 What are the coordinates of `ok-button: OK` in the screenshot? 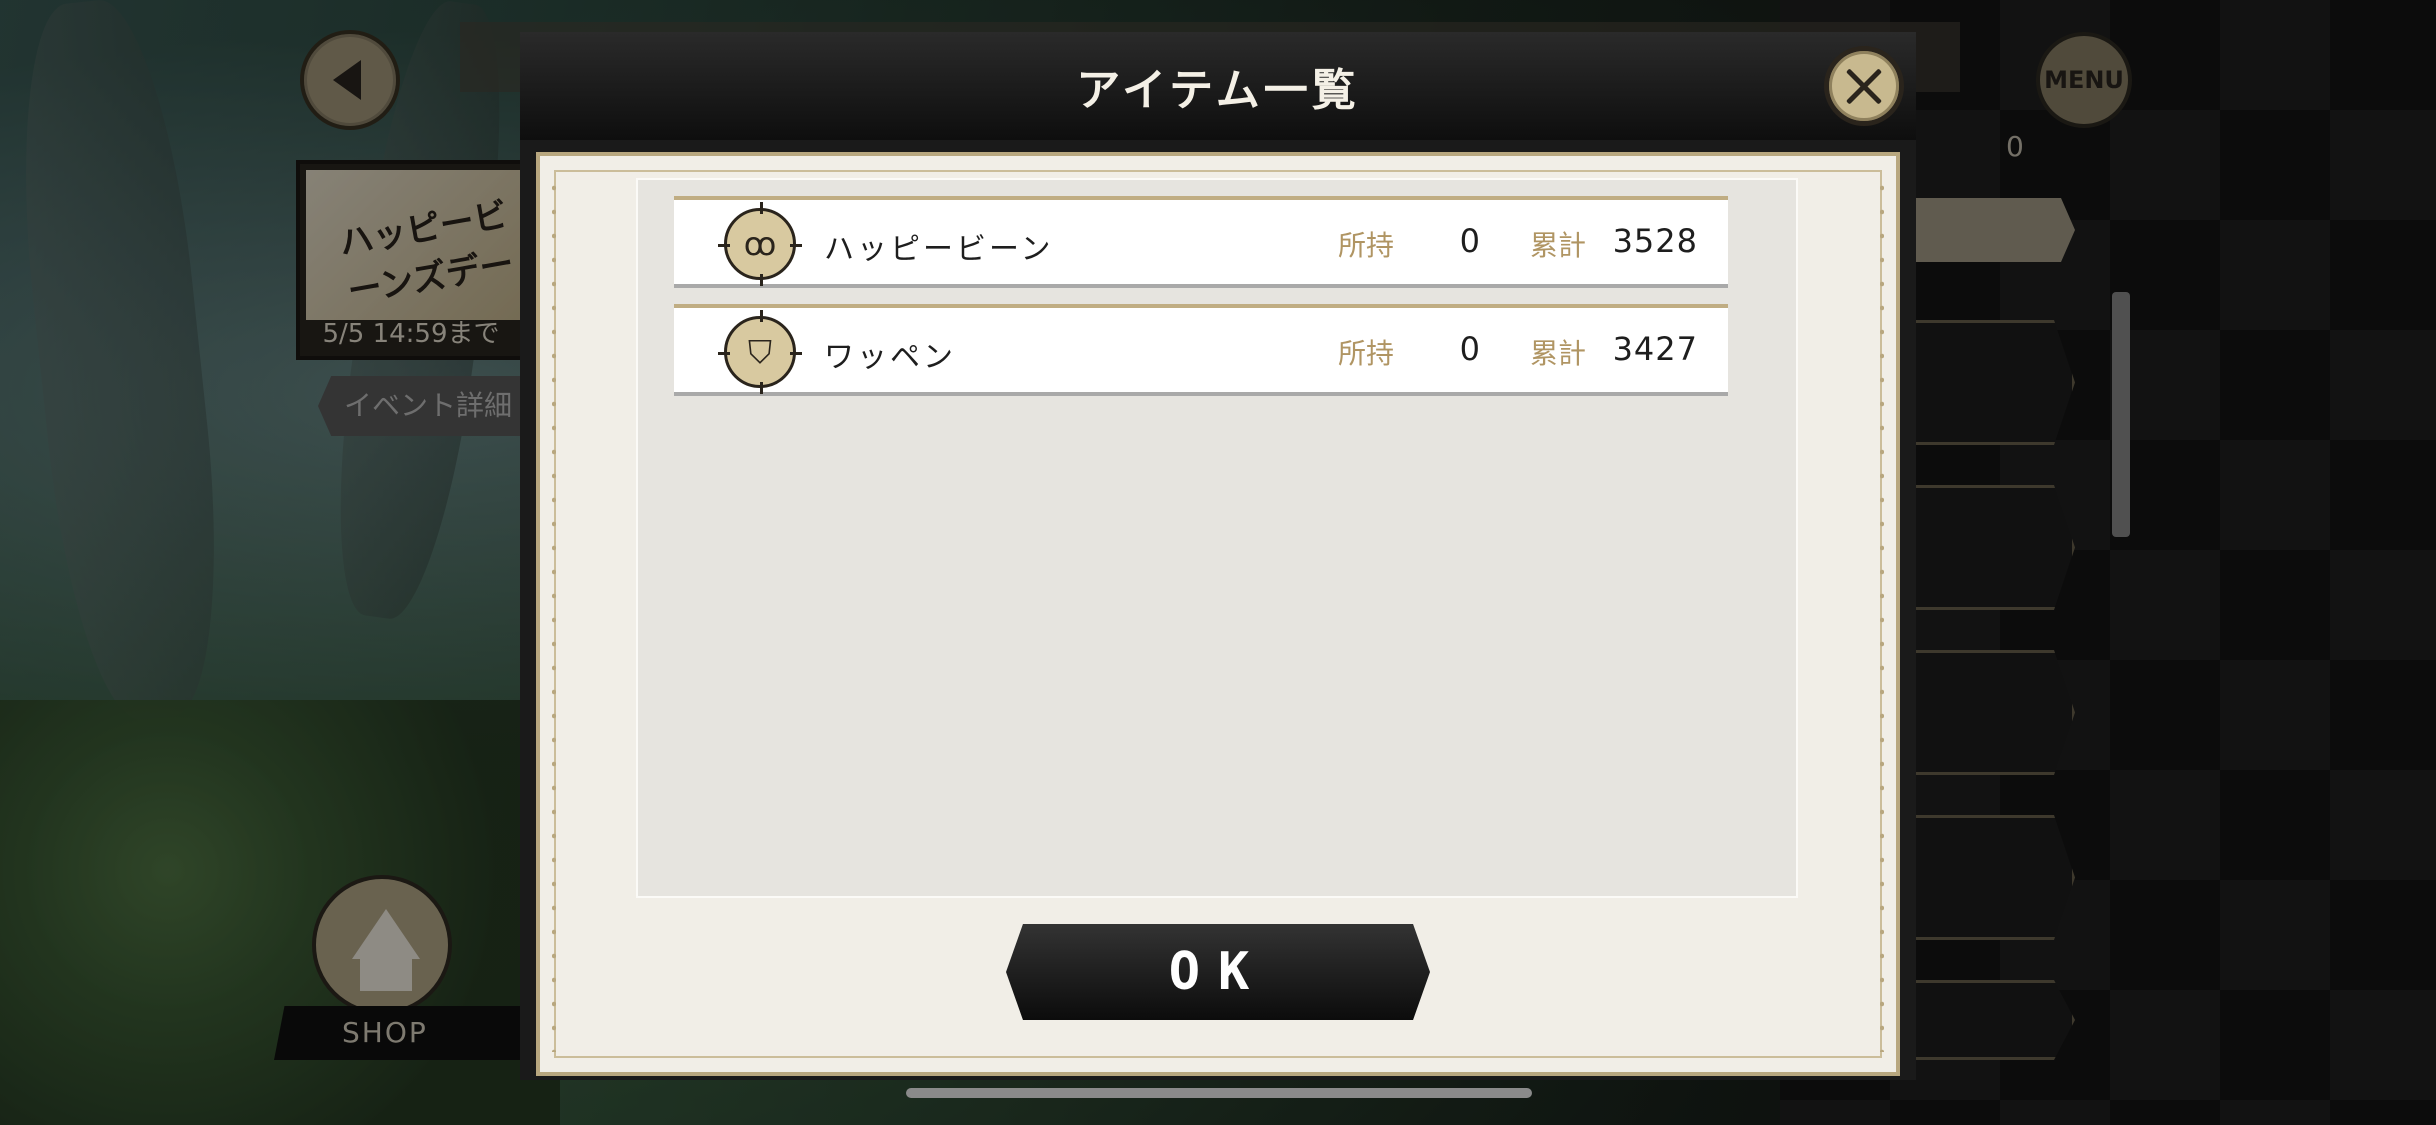 It's located at (1218, 972).